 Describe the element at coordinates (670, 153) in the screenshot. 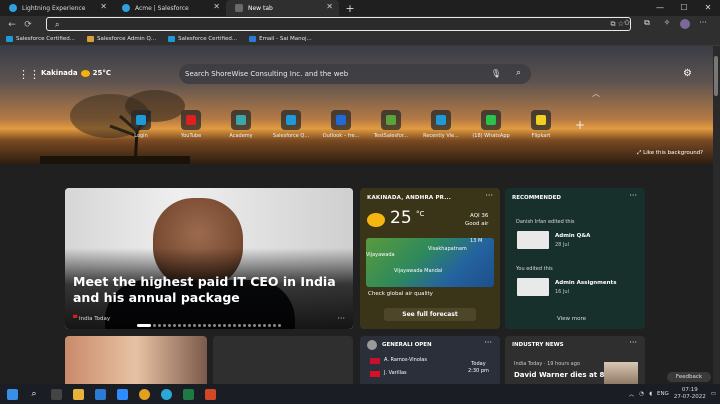

I see `like-background-link: ⤢ Like this background?` at that location.